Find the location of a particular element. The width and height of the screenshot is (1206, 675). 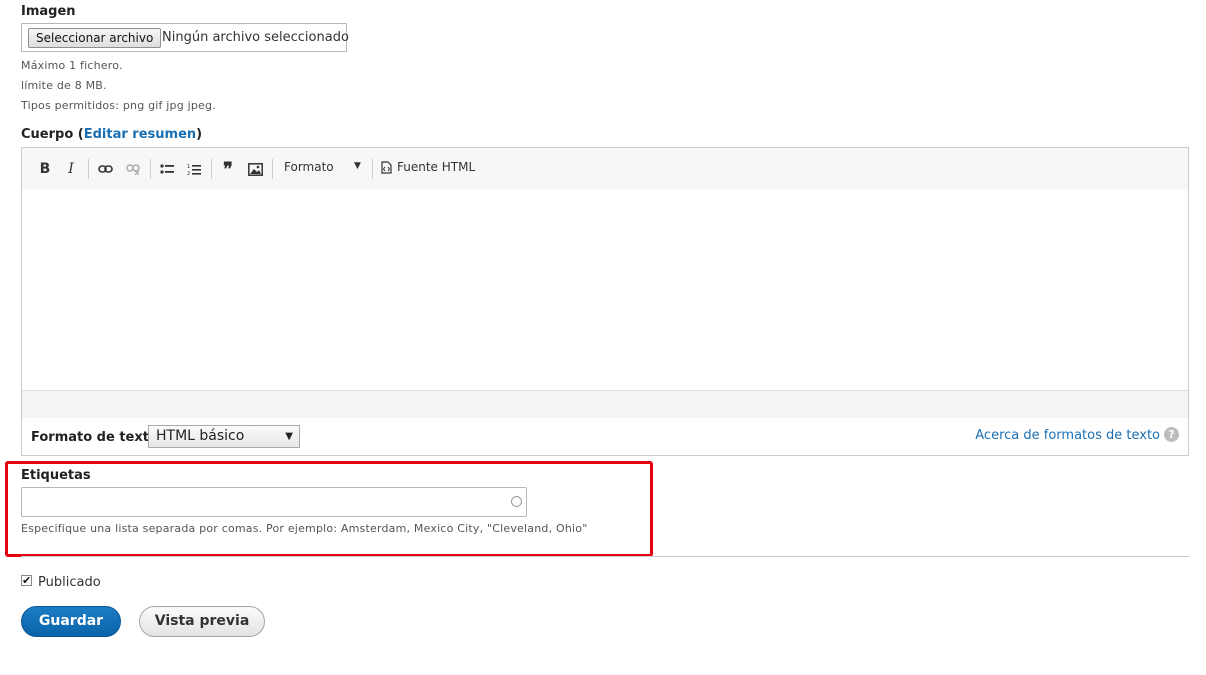

body-field-label: Cuerpo (Editar resumen) is located at coordinates (111, 134).